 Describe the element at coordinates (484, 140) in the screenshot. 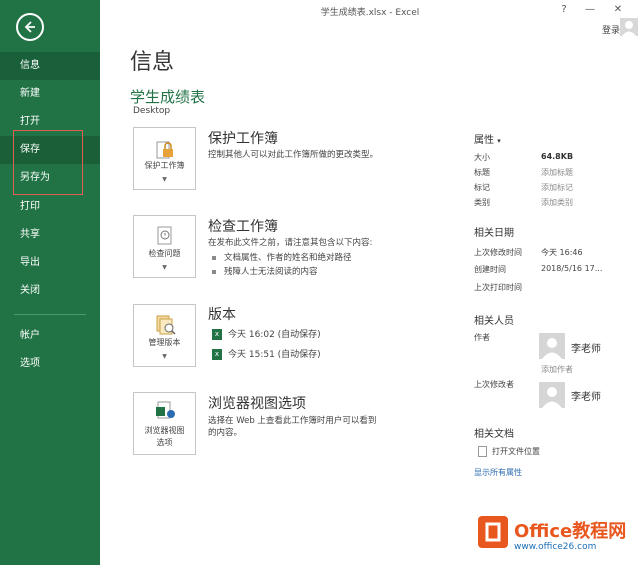

I see `properties-header-text: 属性` at that location.